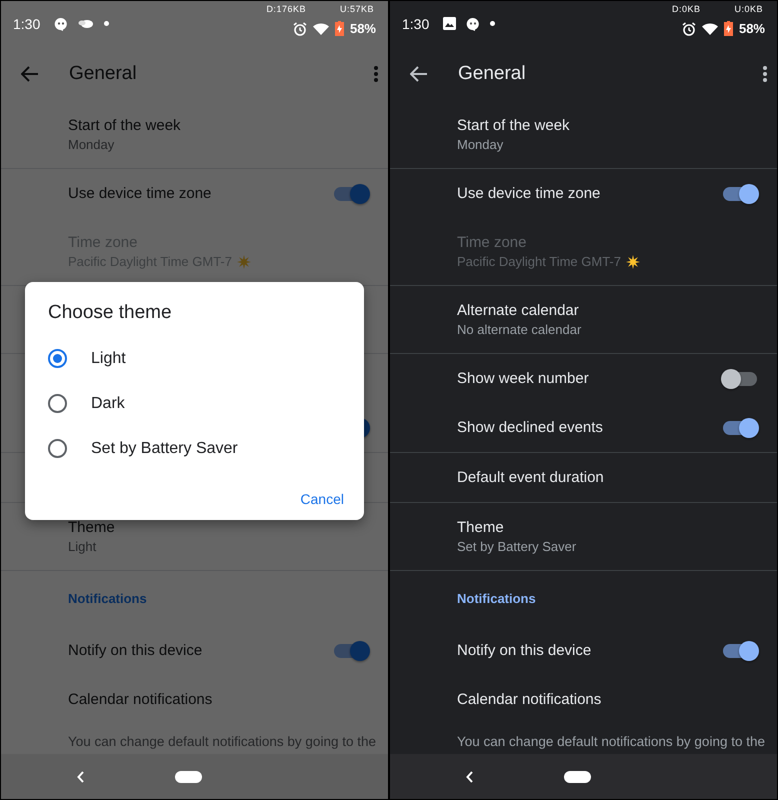  I want to click on setting-title: Alternate calendar, so click(518, 310).